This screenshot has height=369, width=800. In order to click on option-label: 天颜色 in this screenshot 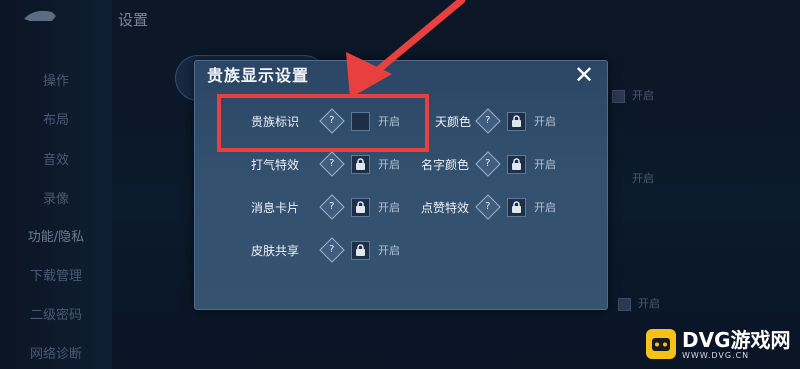, I will do `click(453, 121)`.